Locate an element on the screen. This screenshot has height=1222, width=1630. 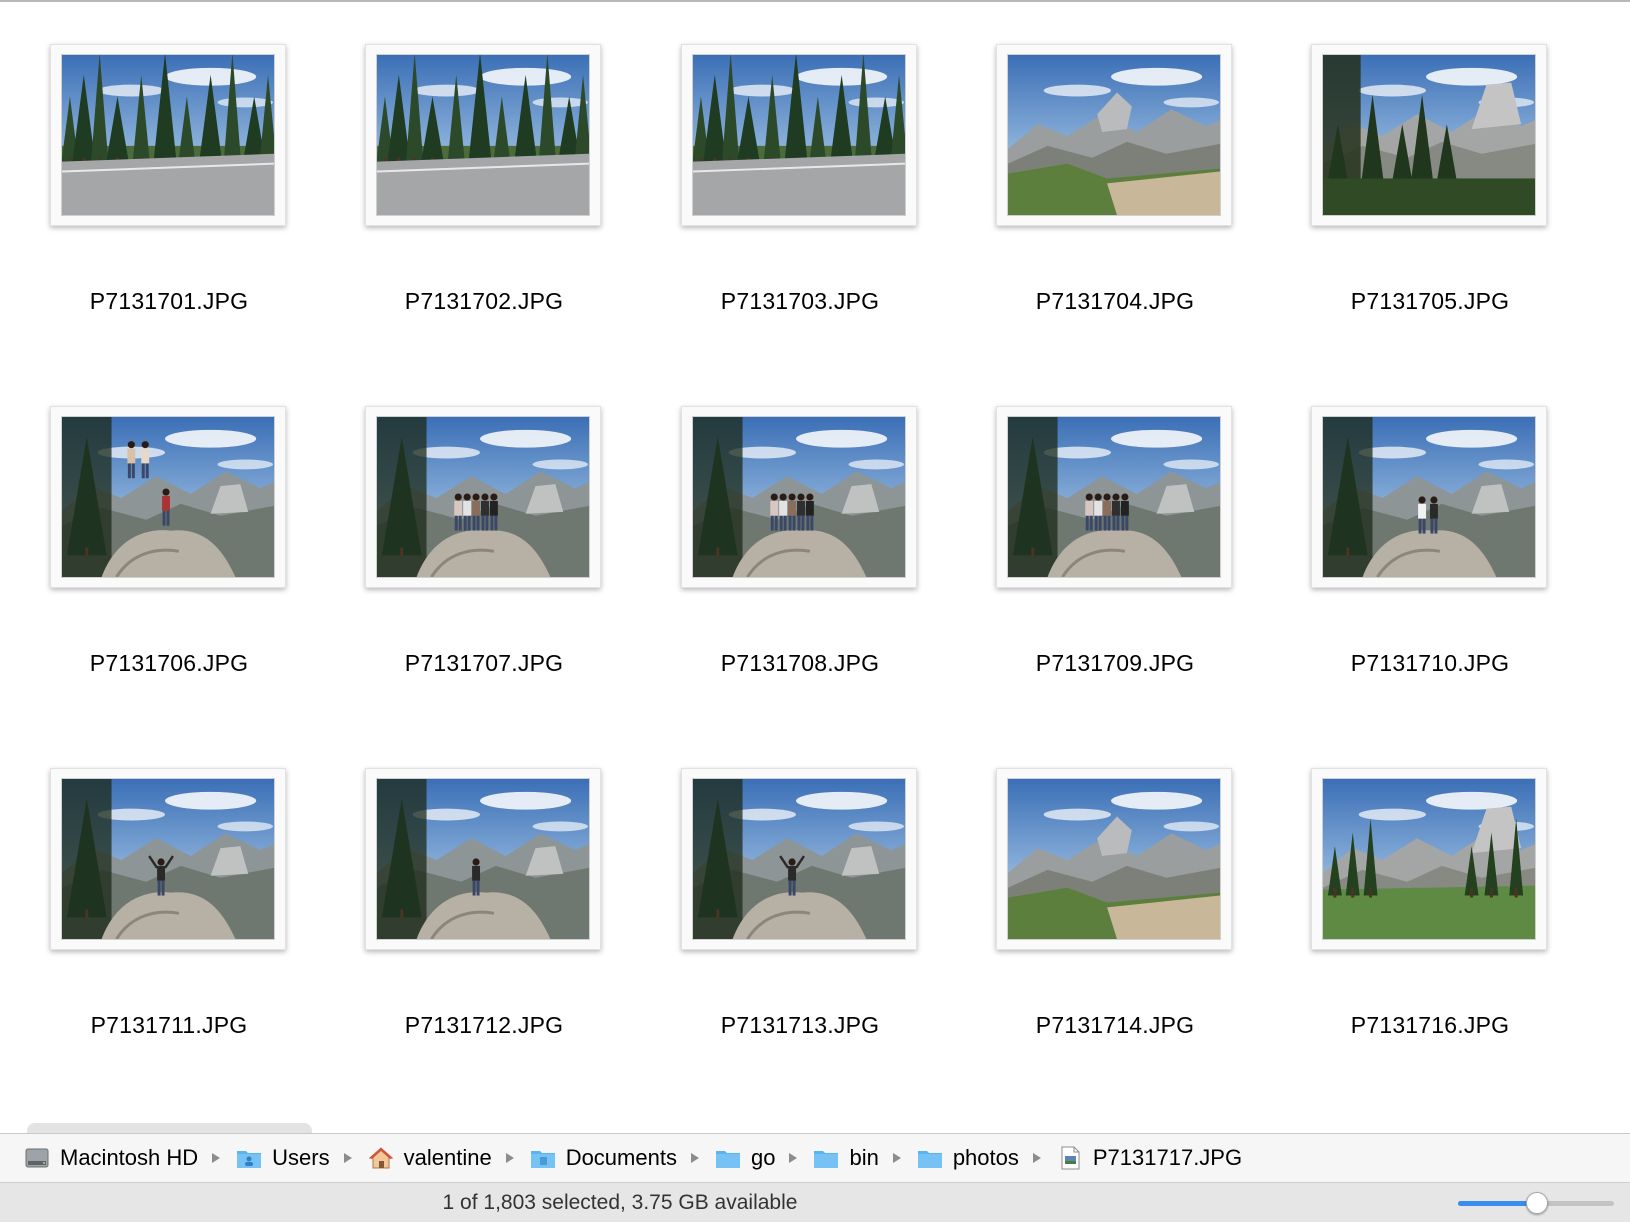
file-name-label: P7131707.JPG is located at coordinates (484, 663).